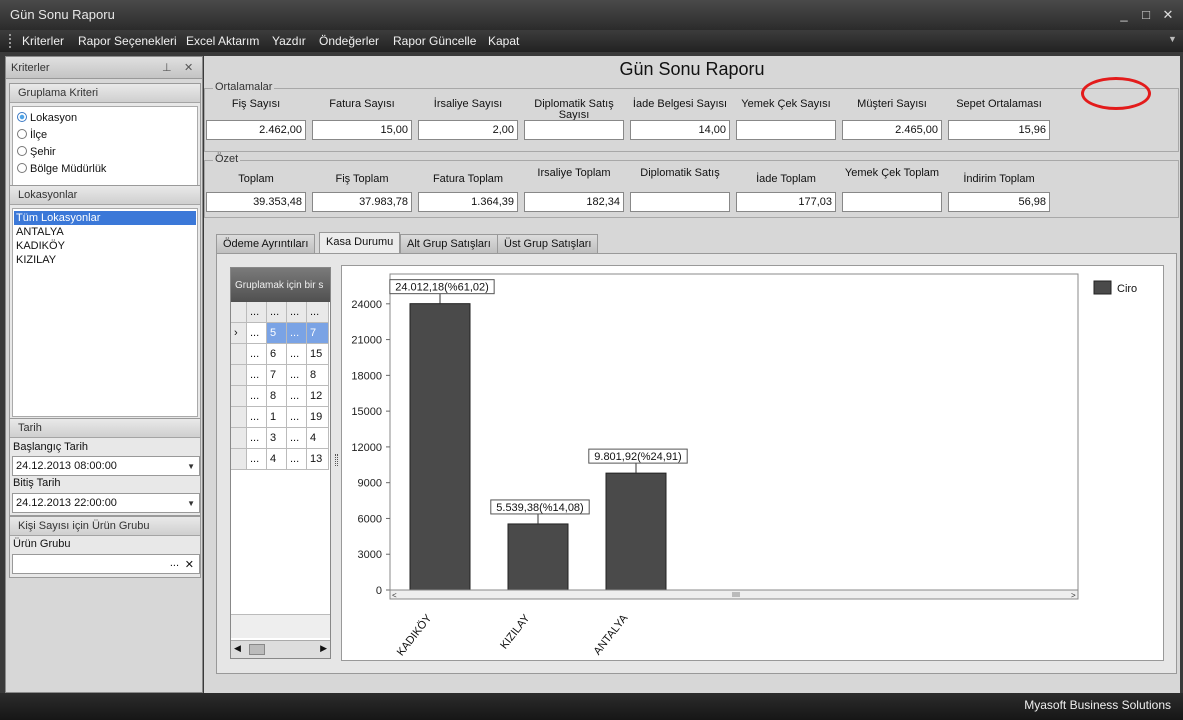  I want to click on location-item-kizilay: KIZILAY, so click(105, 260).